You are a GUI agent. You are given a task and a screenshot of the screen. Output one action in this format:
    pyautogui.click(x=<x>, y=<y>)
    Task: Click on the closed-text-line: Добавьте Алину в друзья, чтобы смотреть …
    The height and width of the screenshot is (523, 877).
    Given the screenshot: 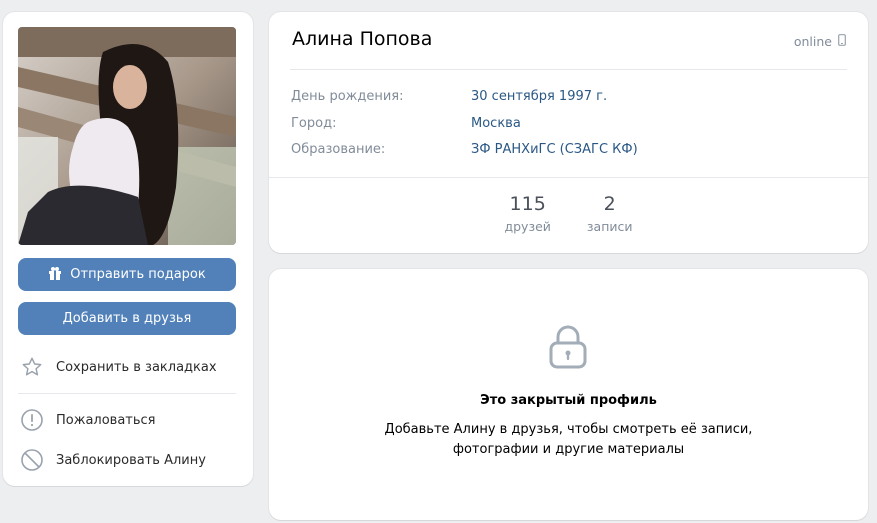 What is the action you would take?
    pyautogui.click(x=568, y=429)
    